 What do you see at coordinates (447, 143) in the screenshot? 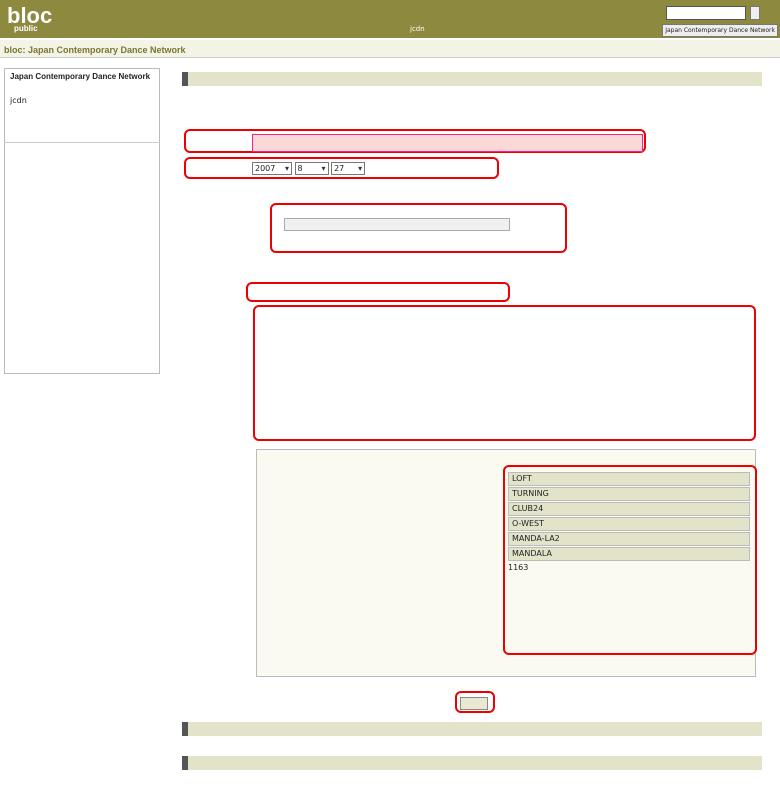
I see `subcategory-row` at bounding box center [447, 143].